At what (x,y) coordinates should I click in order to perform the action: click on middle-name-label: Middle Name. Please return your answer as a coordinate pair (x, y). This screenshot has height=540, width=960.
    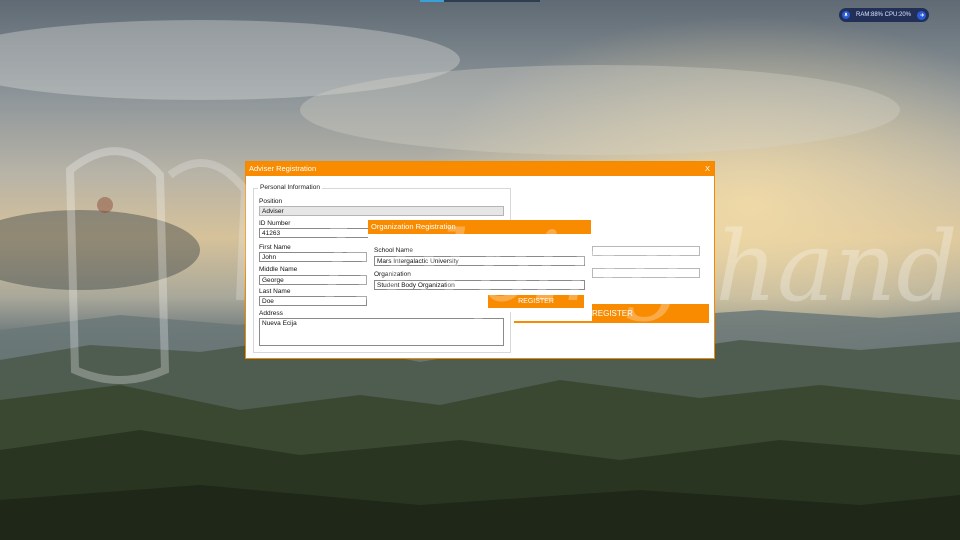
    Looking at the image, I should click on (278, 269).